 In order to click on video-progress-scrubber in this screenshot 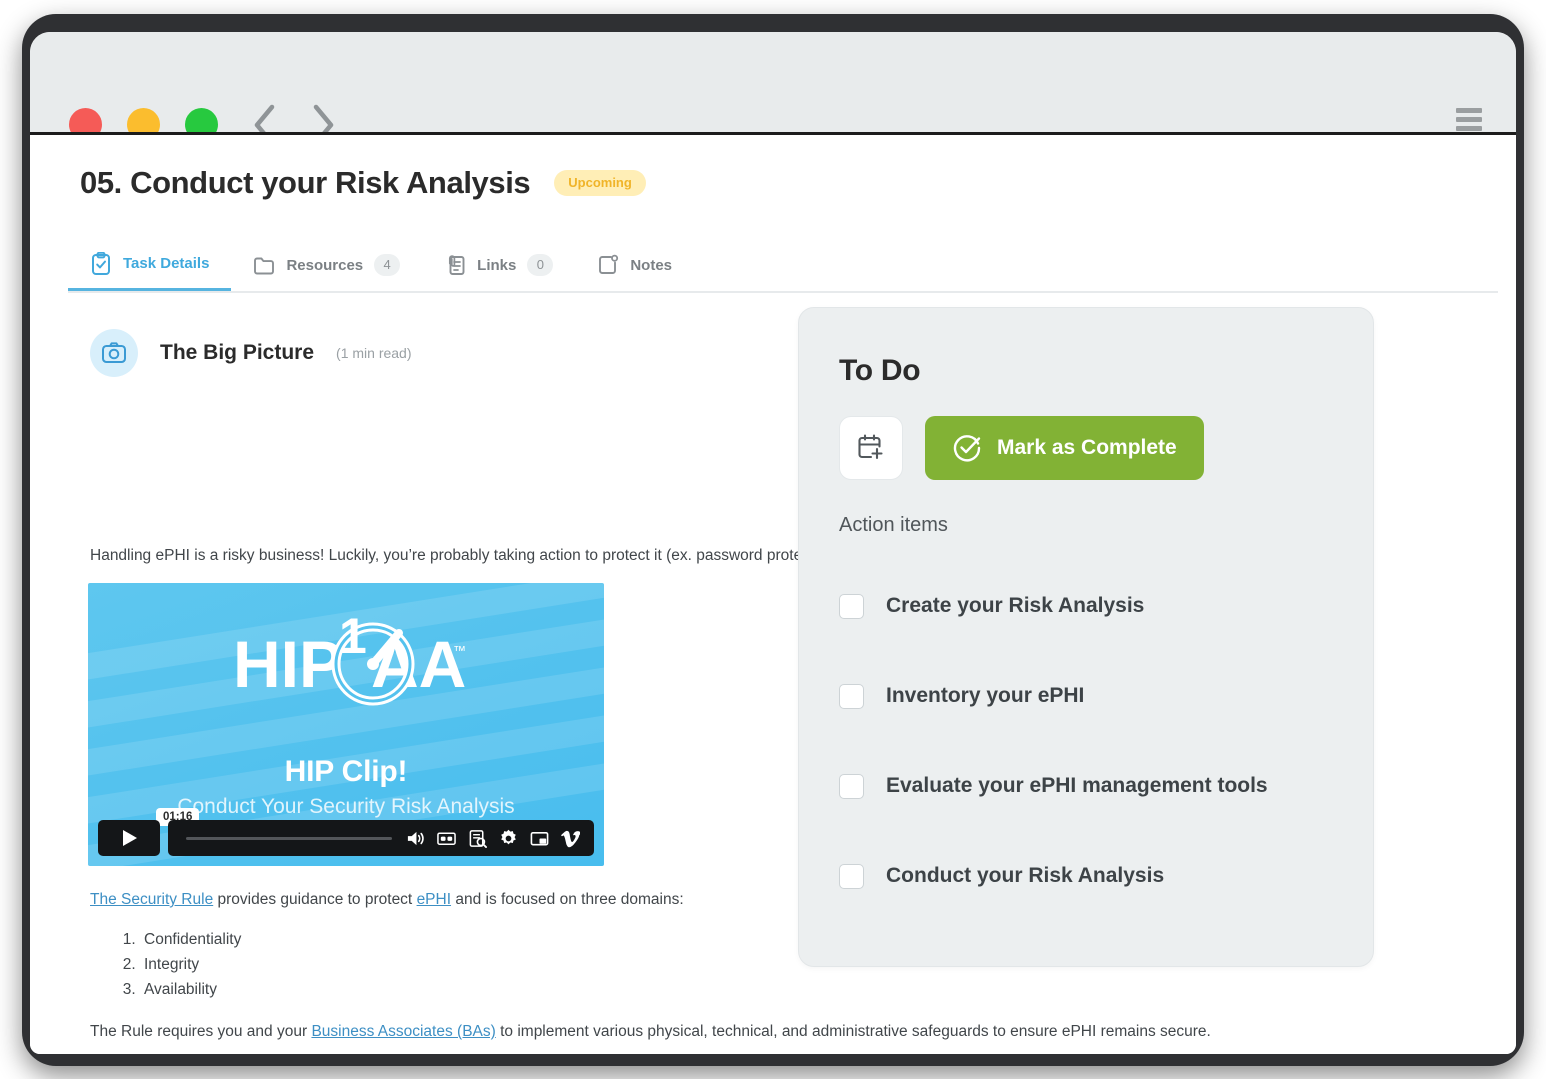, I will do `click(289, 838)`.